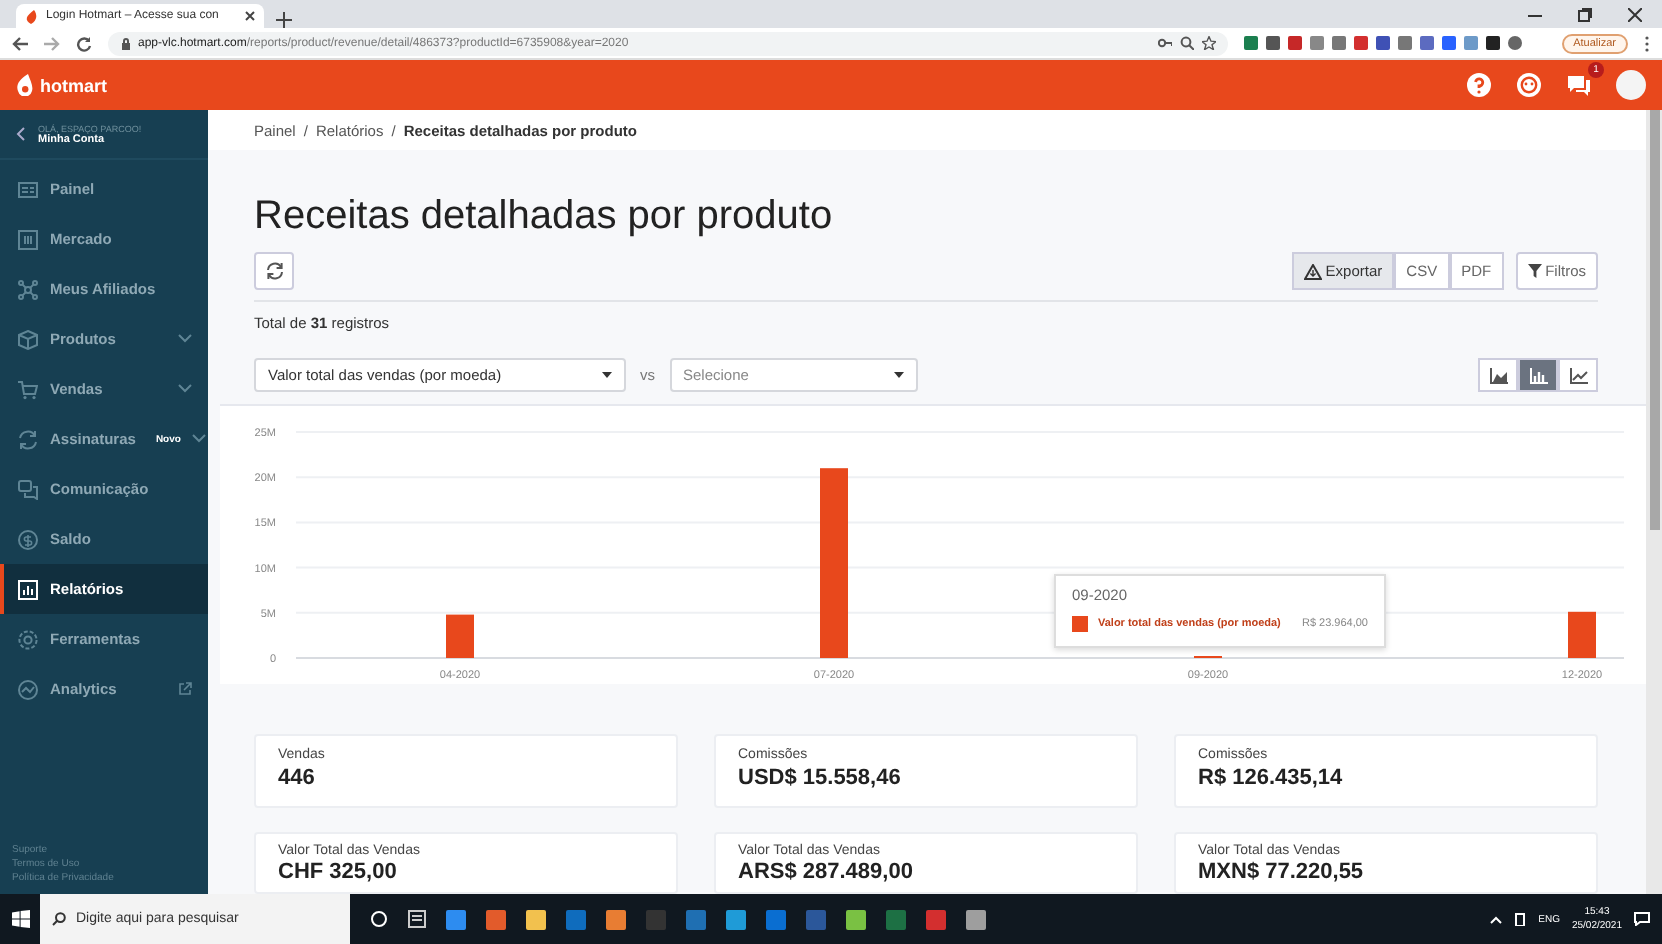 This screenshot has height=944, width=1662. I want to click on profile-icon, so click(1515, 43).